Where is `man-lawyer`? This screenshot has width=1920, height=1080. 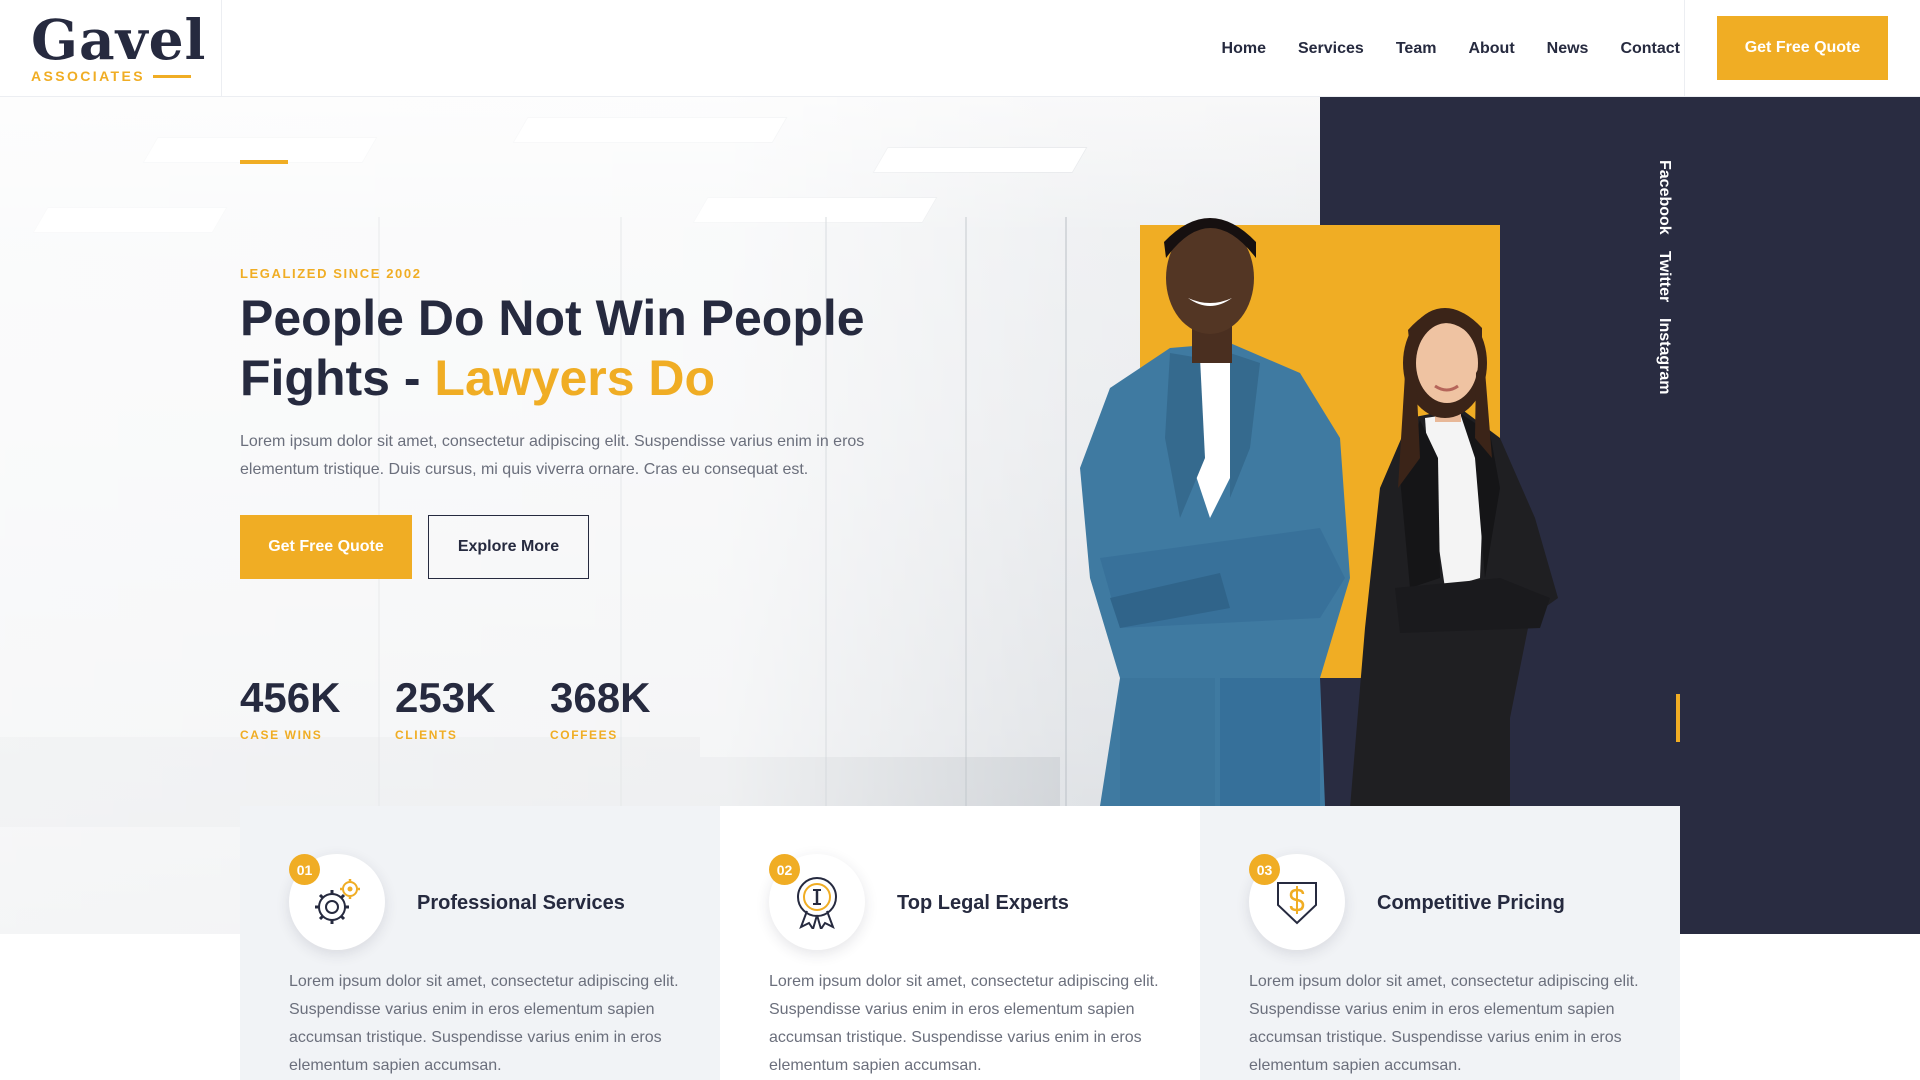
man-lawyer is located at coordinates (1215, 512).